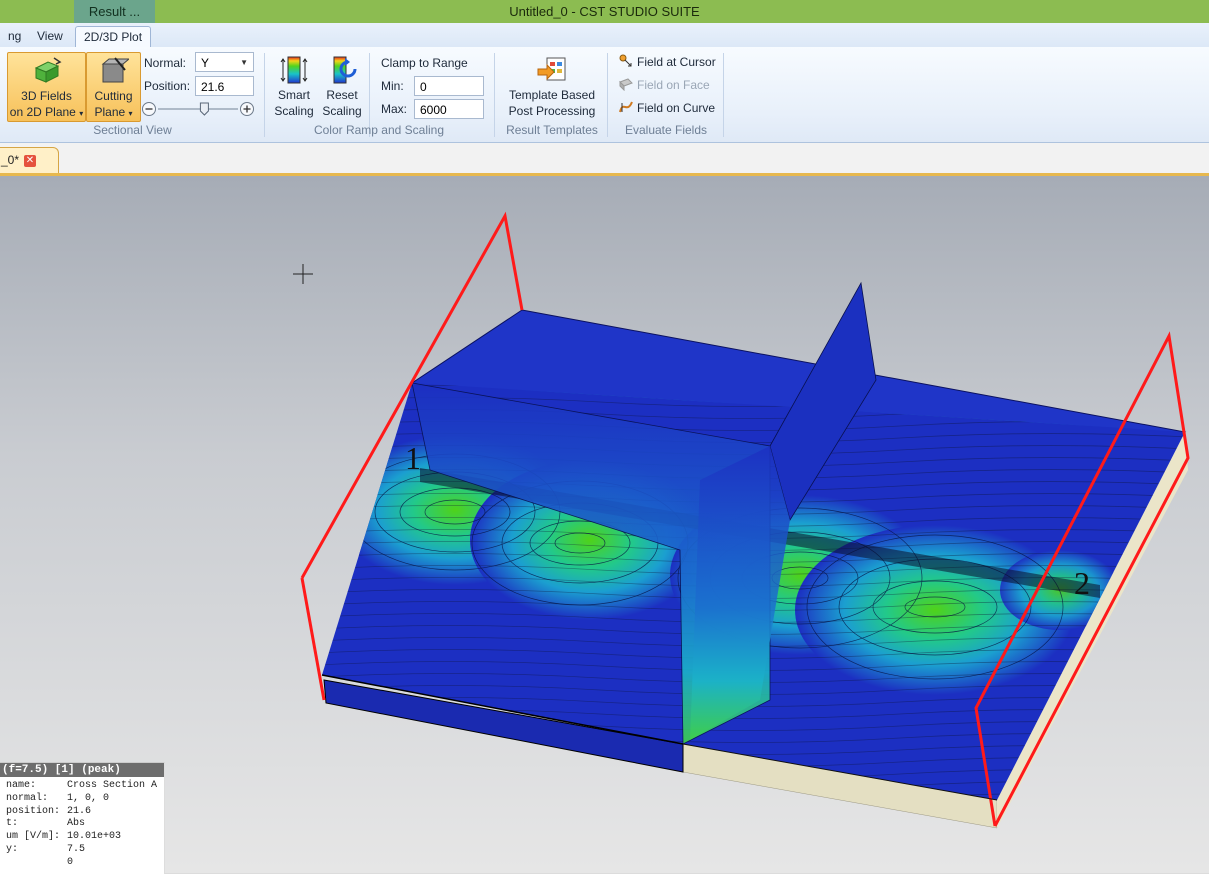 This screenshot has height=874, width=1209. I want to click on position-label: Position:, so click(167, 86).